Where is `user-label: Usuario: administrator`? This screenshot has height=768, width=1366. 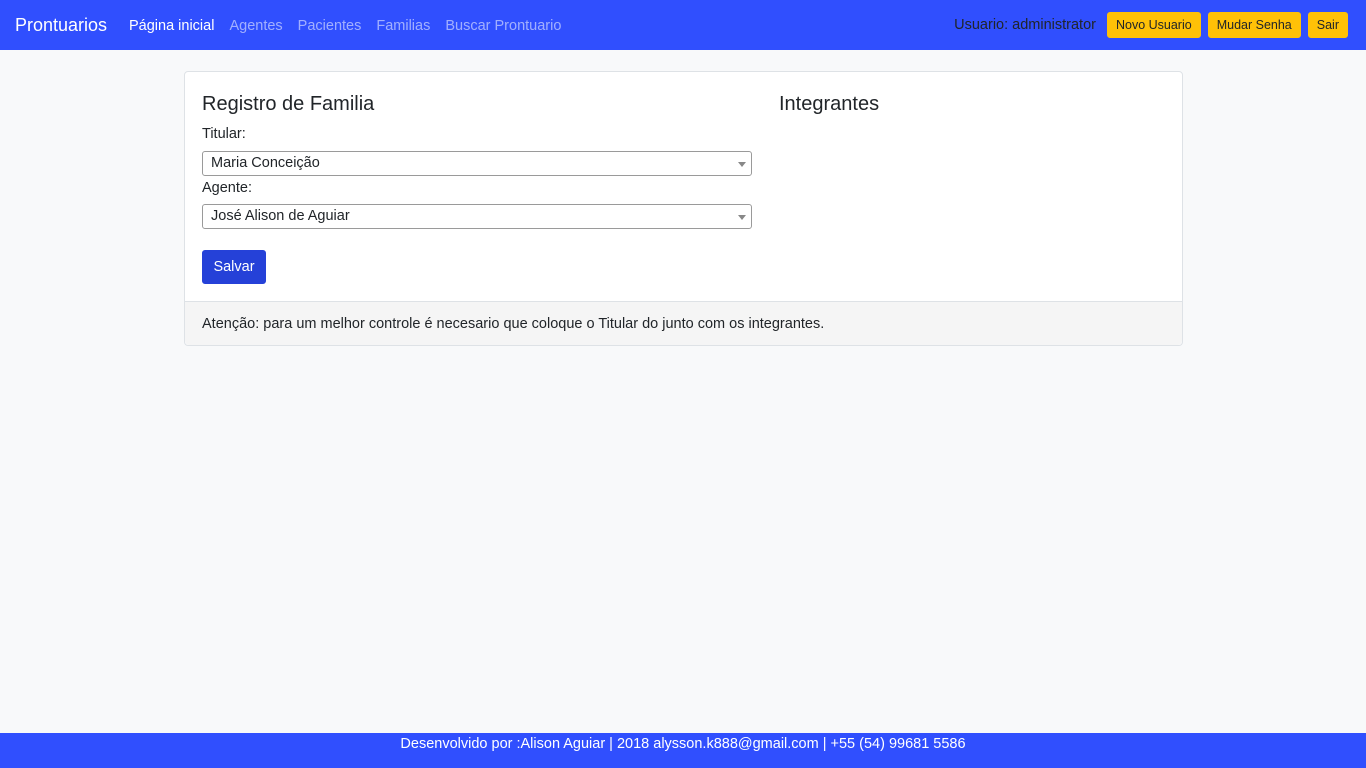
user-label: Usuario: administrator is located at coordinates (1025, 25).